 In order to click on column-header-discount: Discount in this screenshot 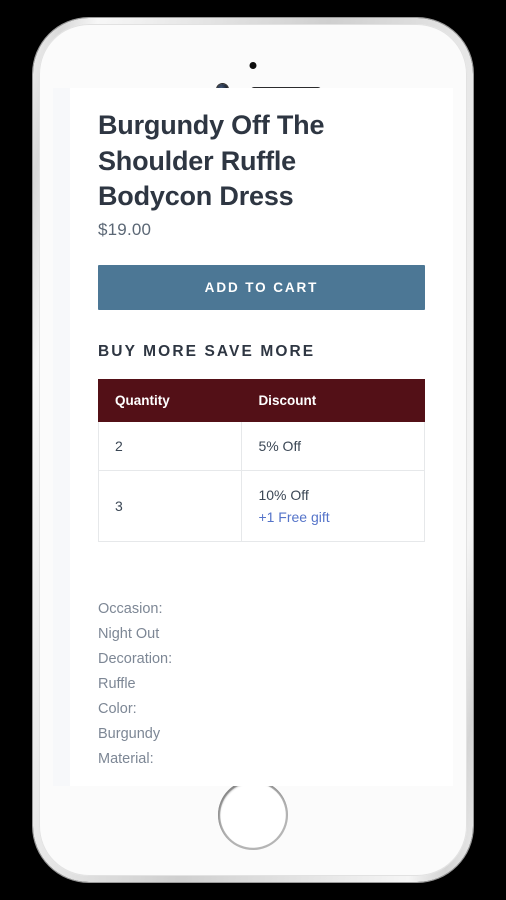, I will do `click(333, 400)`.